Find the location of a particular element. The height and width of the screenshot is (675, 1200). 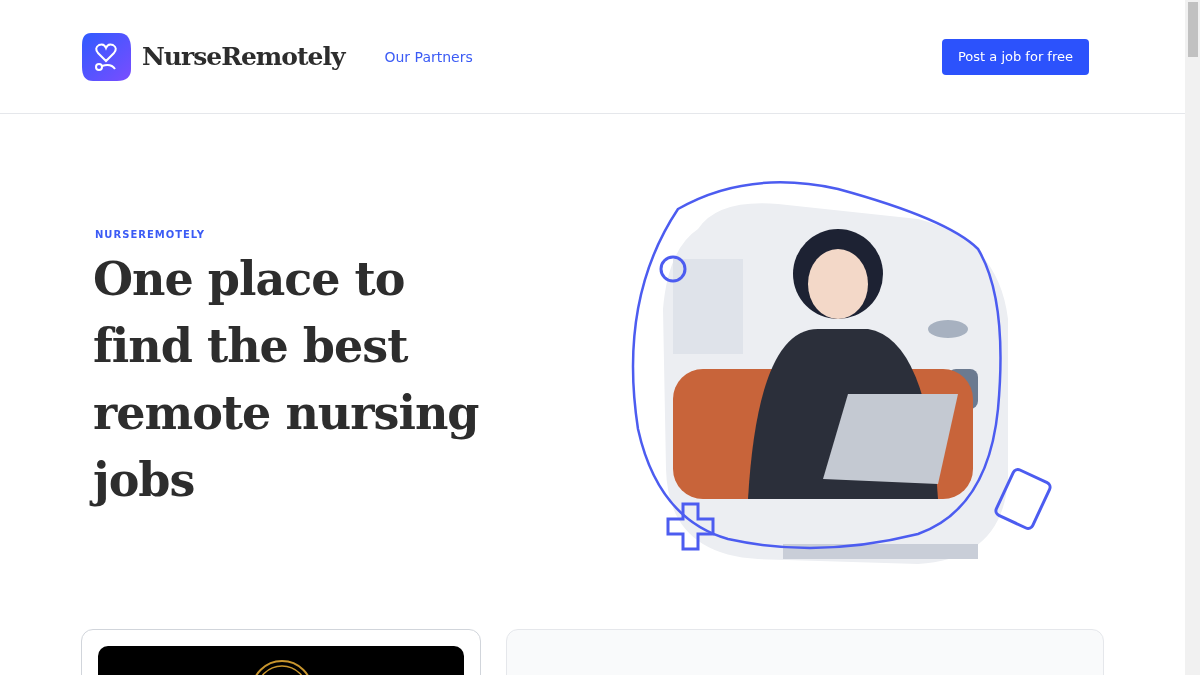

nav-link: Our Partners is located at coordinates (428, 56).